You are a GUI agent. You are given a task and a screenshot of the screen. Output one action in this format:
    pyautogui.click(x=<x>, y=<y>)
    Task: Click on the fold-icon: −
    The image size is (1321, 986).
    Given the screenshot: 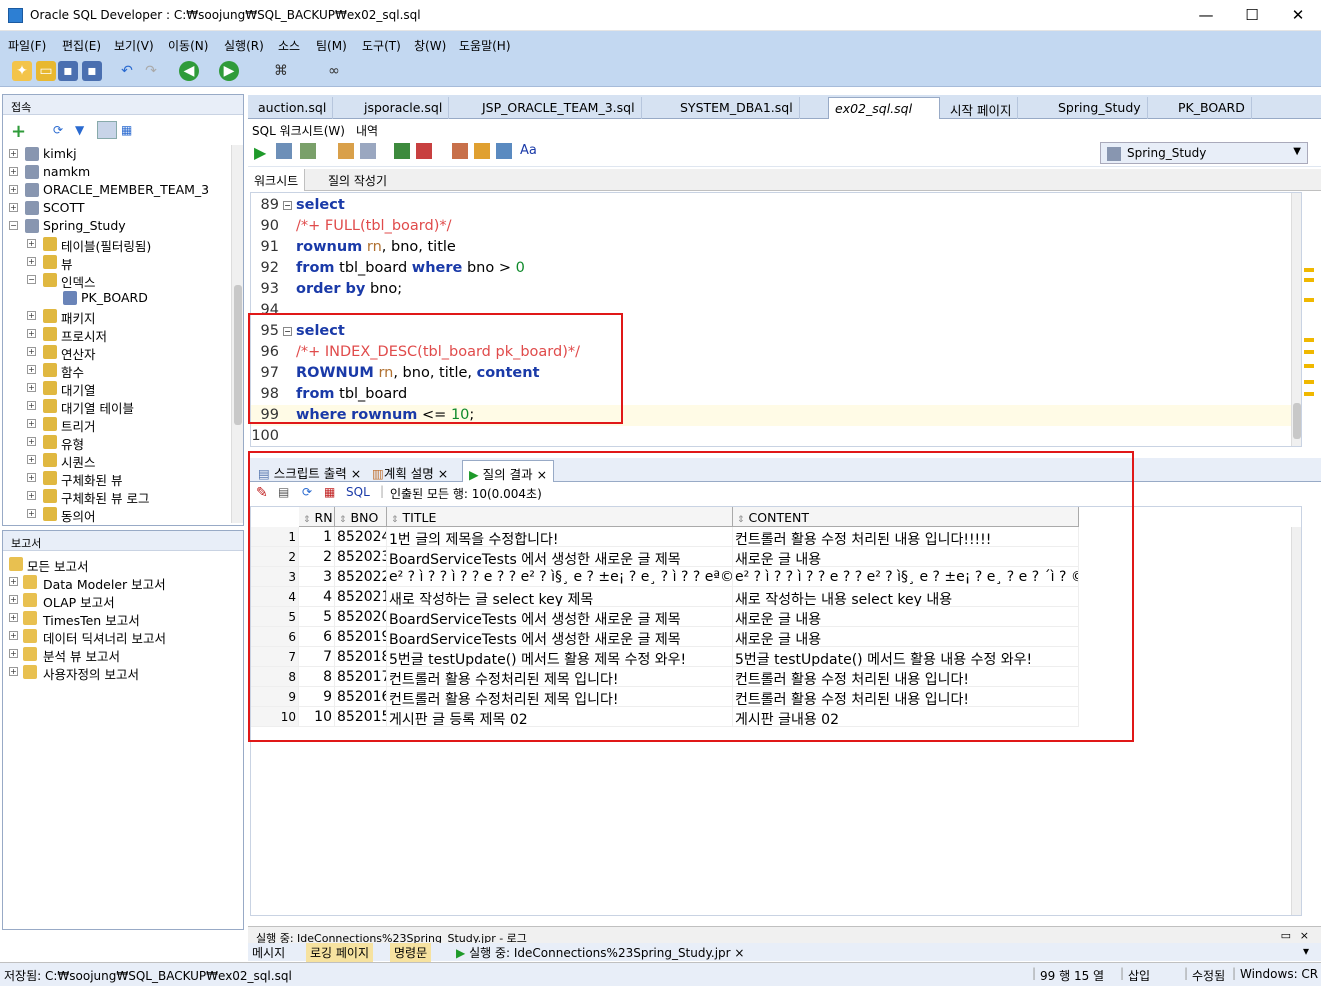 What is the action you would take?
    pyautogui.click(x=287, y=205)
    